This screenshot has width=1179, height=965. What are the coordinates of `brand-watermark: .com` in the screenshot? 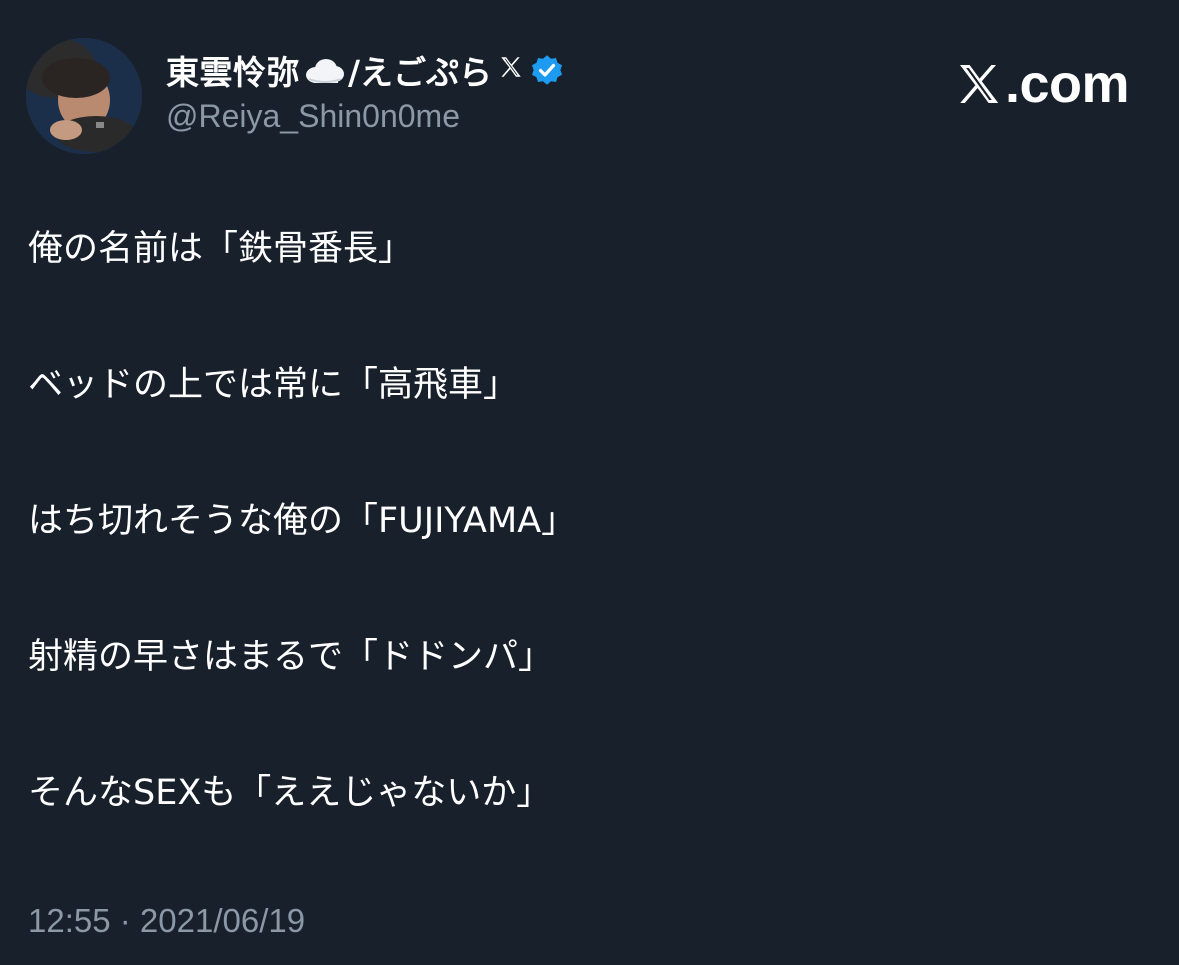 It's located at (1042, 84).